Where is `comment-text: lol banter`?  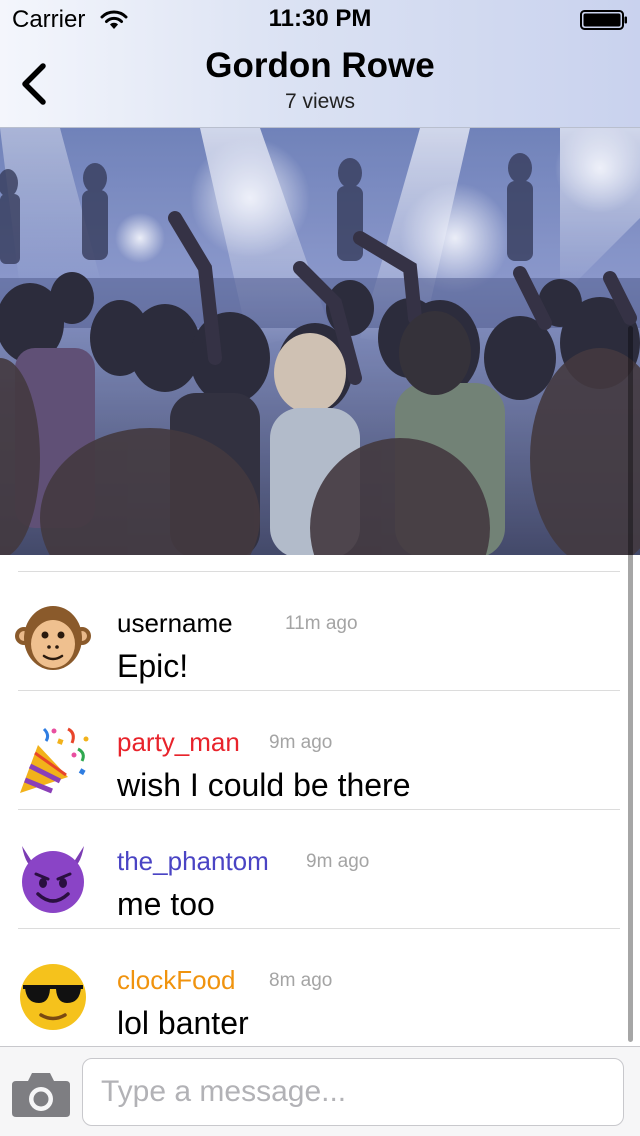 comment-text: lol banter is located at coordinates (183, 1023).